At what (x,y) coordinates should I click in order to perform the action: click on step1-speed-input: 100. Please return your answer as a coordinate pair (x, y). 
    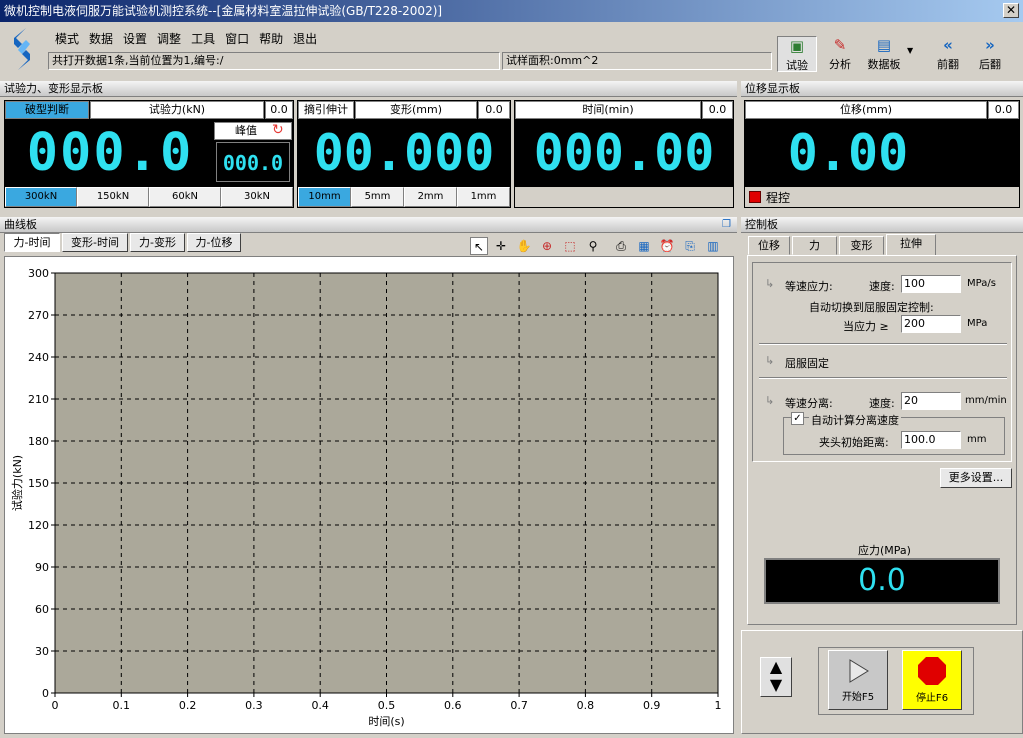
    Looking at the image, I should click on (931, 284).